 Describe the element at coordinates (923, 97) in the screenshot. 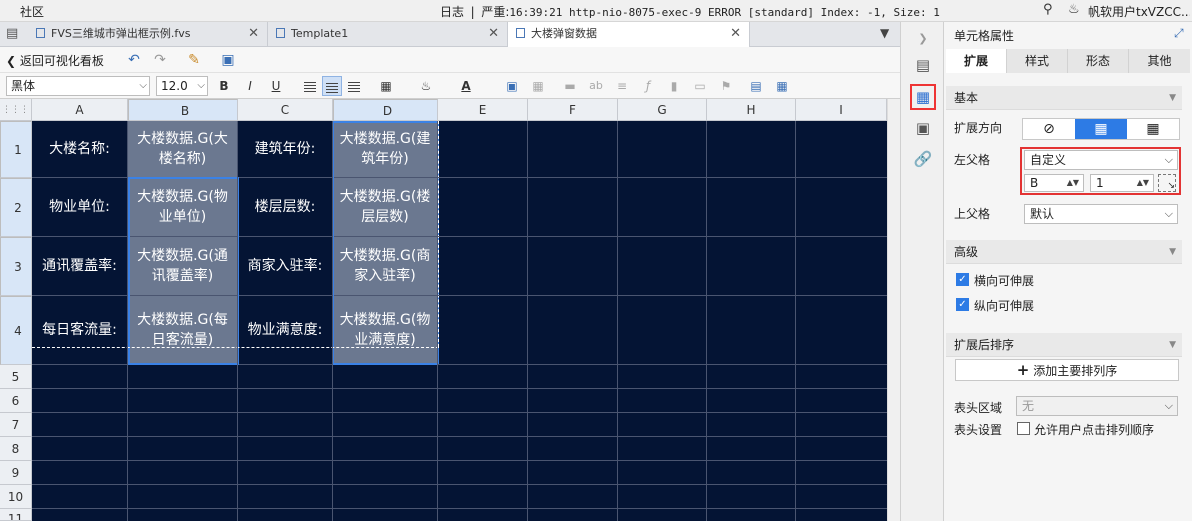

I see `cell-properties-icon: ▦` at that location.